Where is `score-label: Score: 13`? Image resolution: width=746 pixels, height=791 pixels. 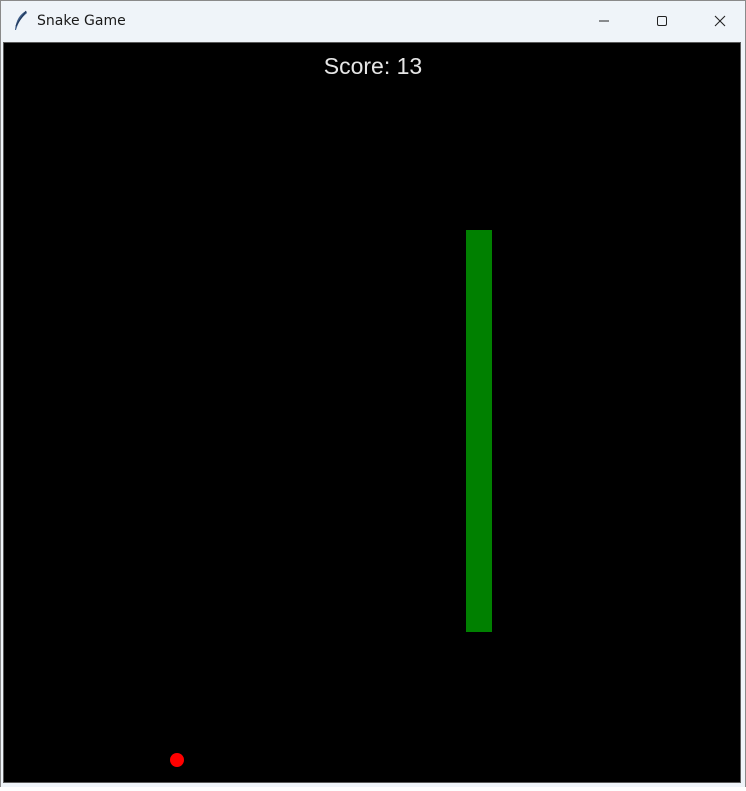 score-label: Score: 13 is located at coordinates (373, 66).